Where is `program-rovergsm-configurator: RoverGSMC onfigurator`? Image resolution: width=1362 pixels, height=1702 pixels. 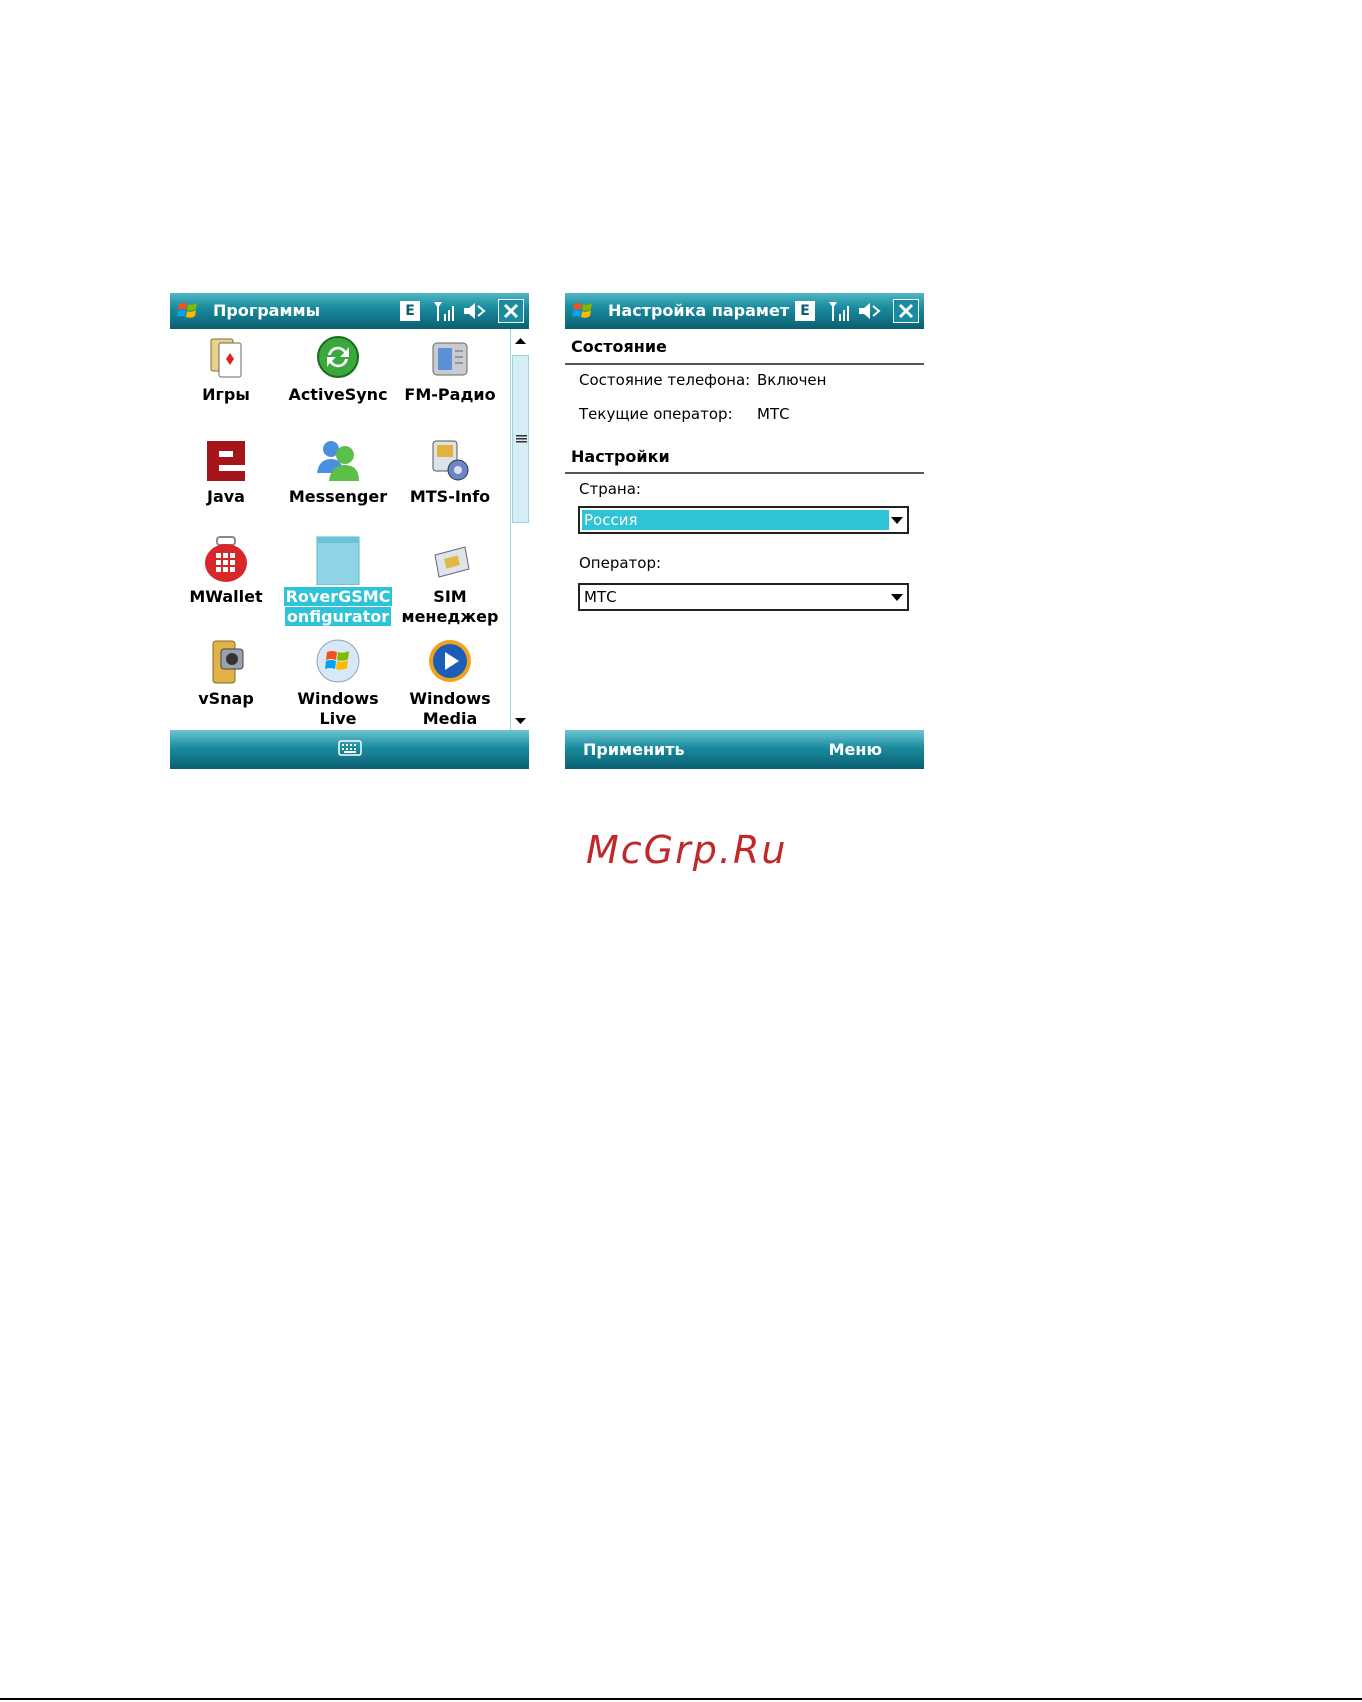
program-rovergsm-configurator: RoverGSMC onfigurator is located at coordinates (338, 581).